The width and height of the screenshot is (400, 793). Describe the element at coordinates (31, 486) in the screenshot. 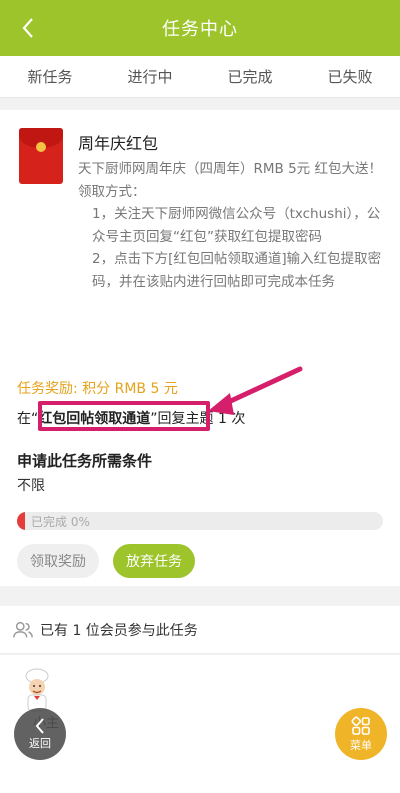

I see `requirement-value: 不限` at that location.